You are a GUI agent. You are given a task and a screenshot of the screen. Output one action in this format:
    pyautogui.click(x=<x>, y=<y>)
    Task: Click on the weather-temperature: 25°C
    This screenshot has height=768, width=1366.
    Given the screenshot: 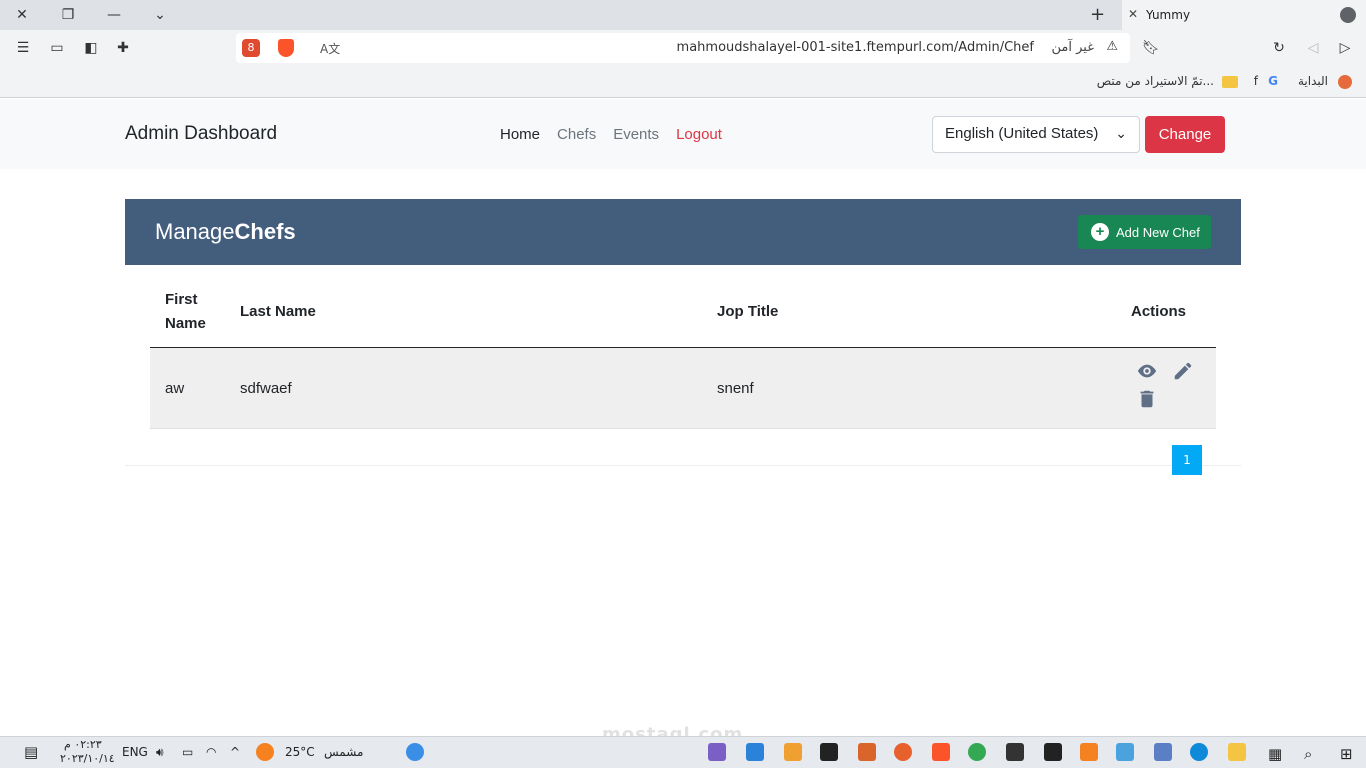 What is the action you would take?
    pyautogui.click(x=300, y=752)
    